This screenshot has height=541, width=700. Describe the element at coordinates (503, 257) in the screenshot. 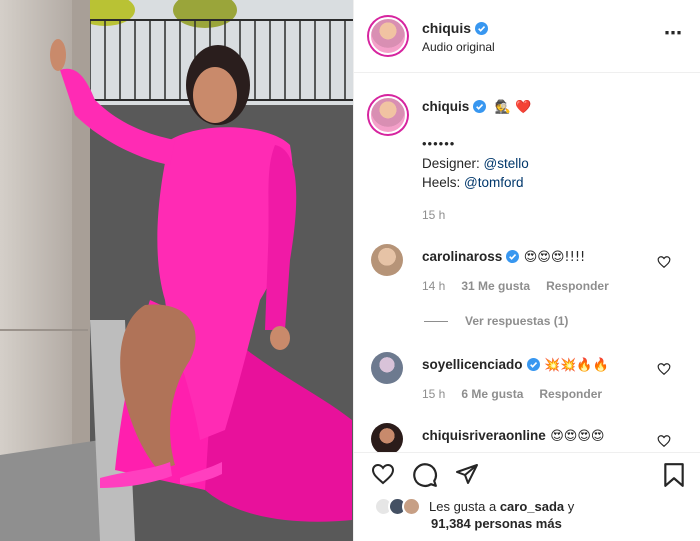

I see `comment-line: carolinaross 😍😍😍!!!!` at that location.